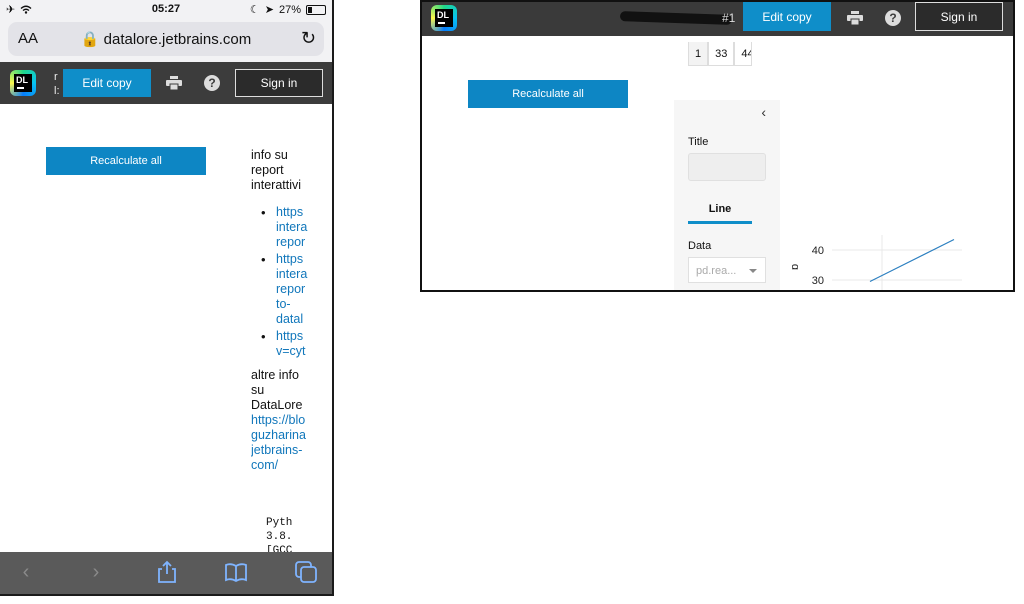  I want to click on safari-address-area: AA 🔒 datalore.jetbrains.com ↻, so click(166, 40).